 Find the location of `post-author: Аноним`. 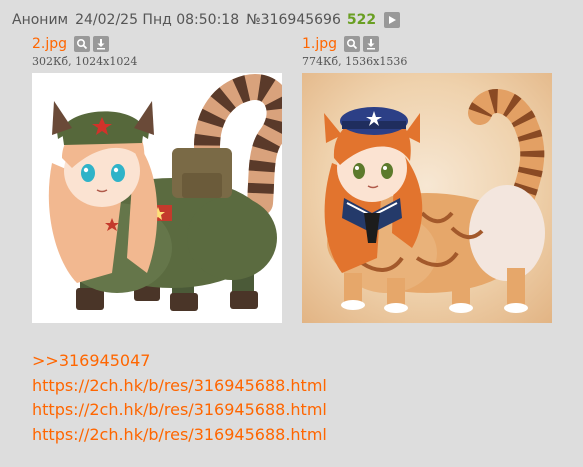

post-author: Аноним is located at coordinates (40, 20).